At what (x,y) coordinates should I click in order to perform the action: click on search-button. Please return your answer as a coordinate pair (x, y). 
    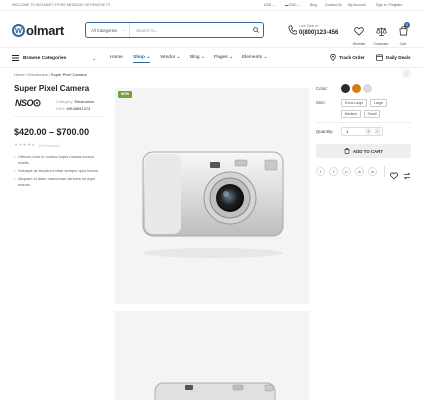
    Looking at the image, I should click on (256, 30).